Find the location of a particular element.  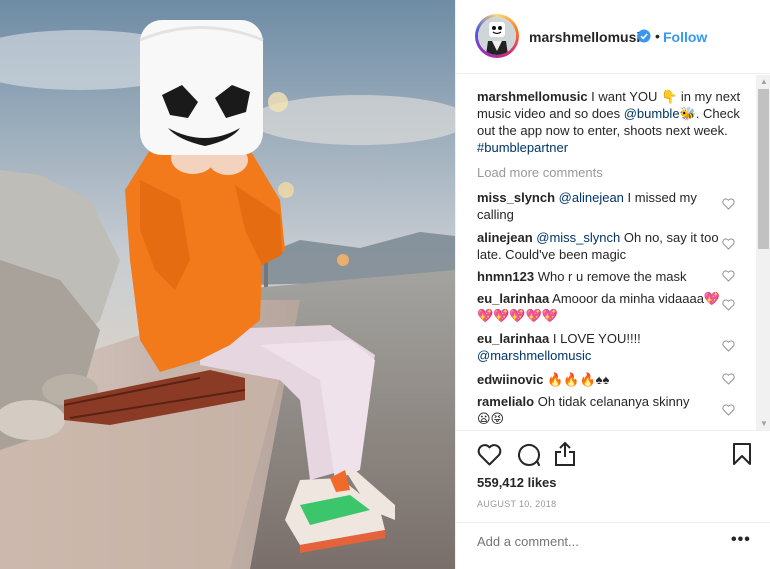

comment-mention: @alinejean is located at coordinates (591, 197).